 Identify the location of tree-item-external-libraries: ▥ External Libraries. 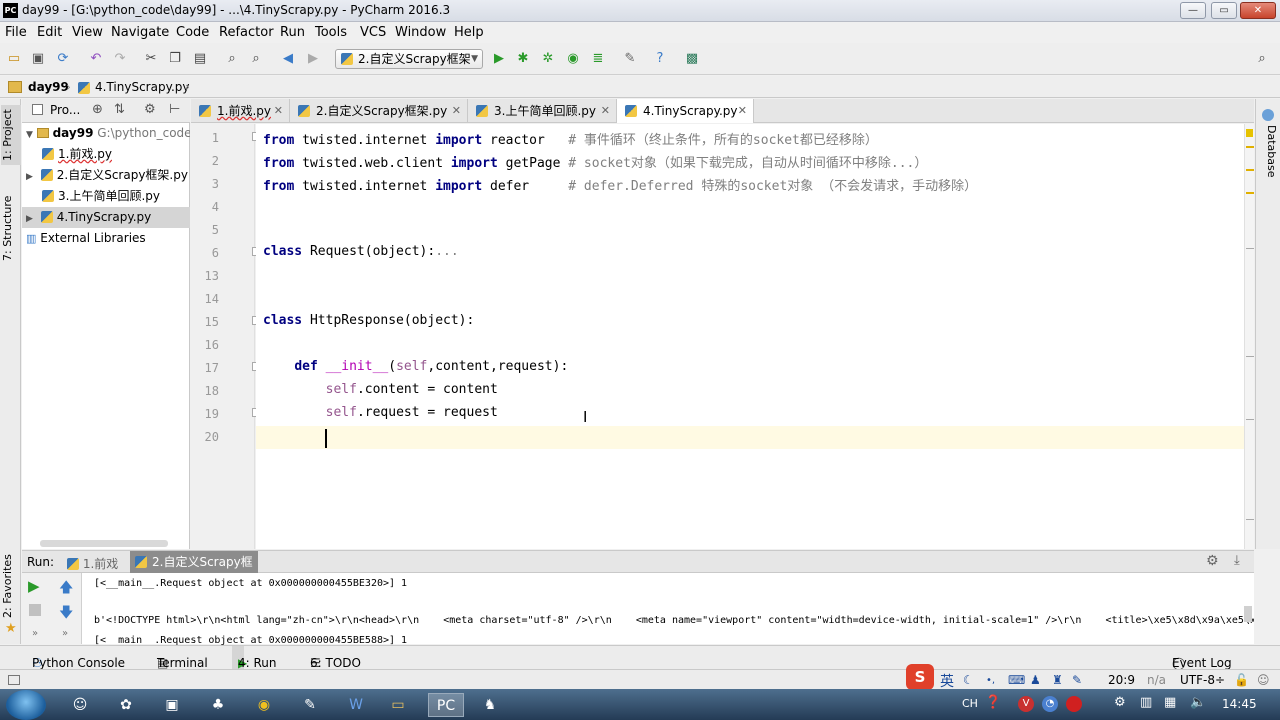
(106, 238).